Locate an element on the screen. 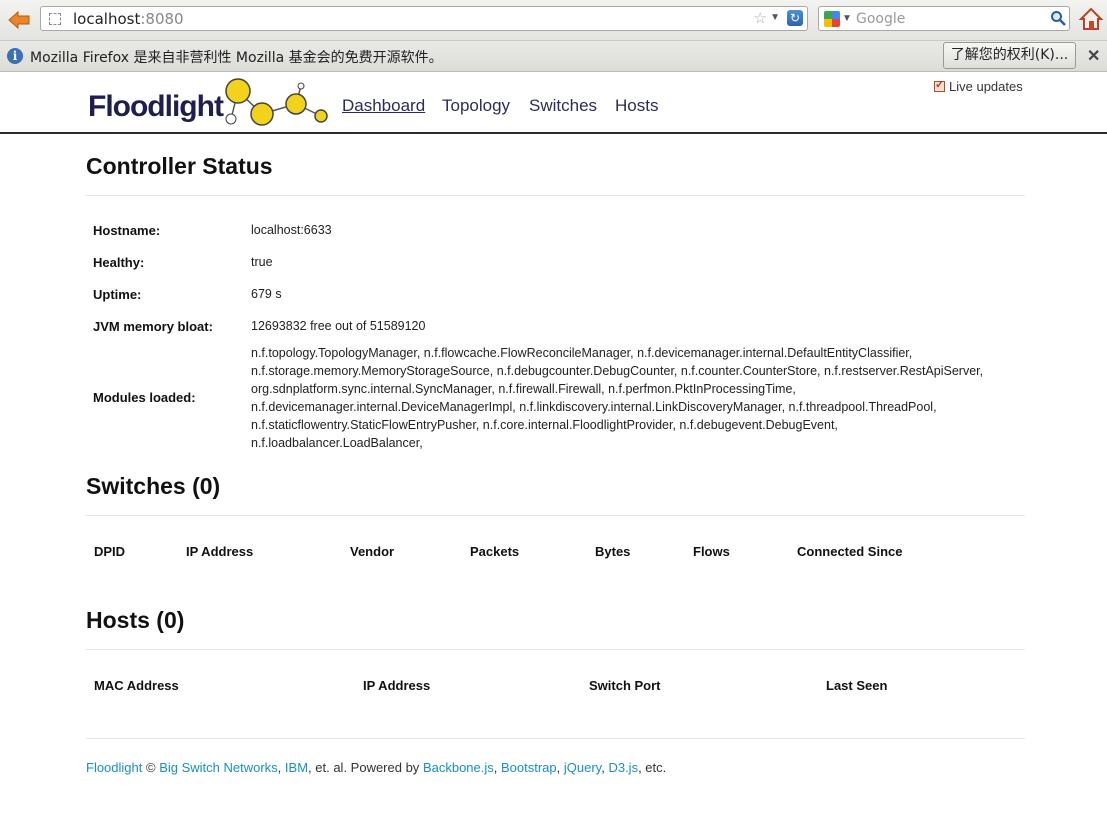 The image size is (1107, 816). url-text: localhost:8080 is located at coordinates (128, 19).